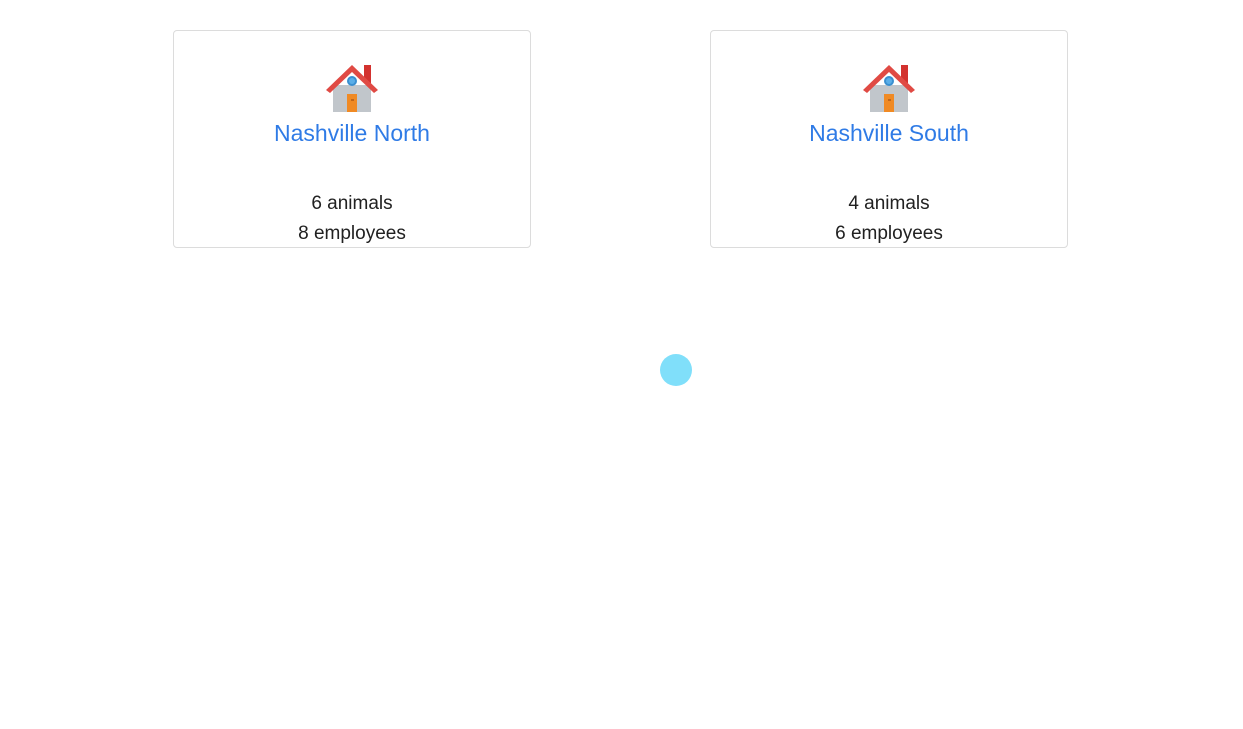  I want to click on location-card-nashville-south: Nashville South 4 animals 6 employees, so click(889, 139).